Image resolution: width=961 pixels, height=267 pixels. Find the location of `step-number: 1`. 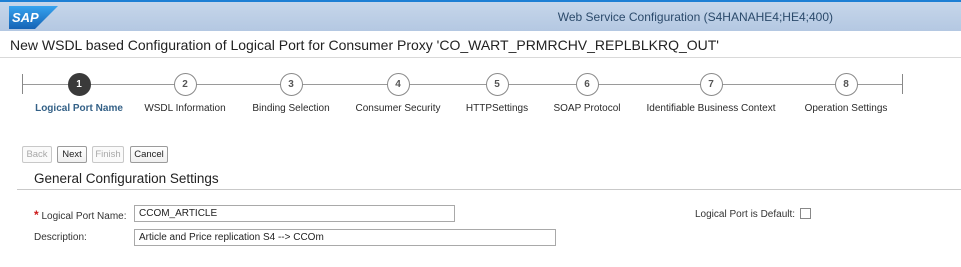

step-number: 1 is located at coordinates (79, 84).